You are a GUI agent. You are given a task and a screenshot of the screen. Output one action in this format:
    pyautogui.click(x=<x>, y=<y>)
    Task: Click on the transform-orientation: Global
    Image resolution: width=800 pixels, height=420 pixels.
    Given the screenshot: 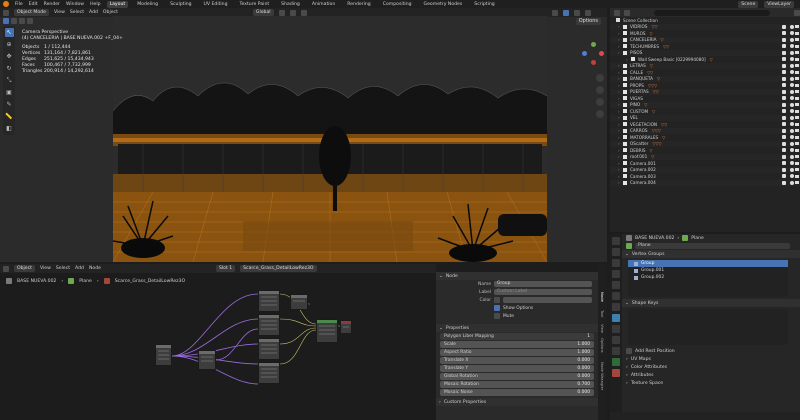 What is the action you would take?
    pyautogui.click(x=263, y=12)
    